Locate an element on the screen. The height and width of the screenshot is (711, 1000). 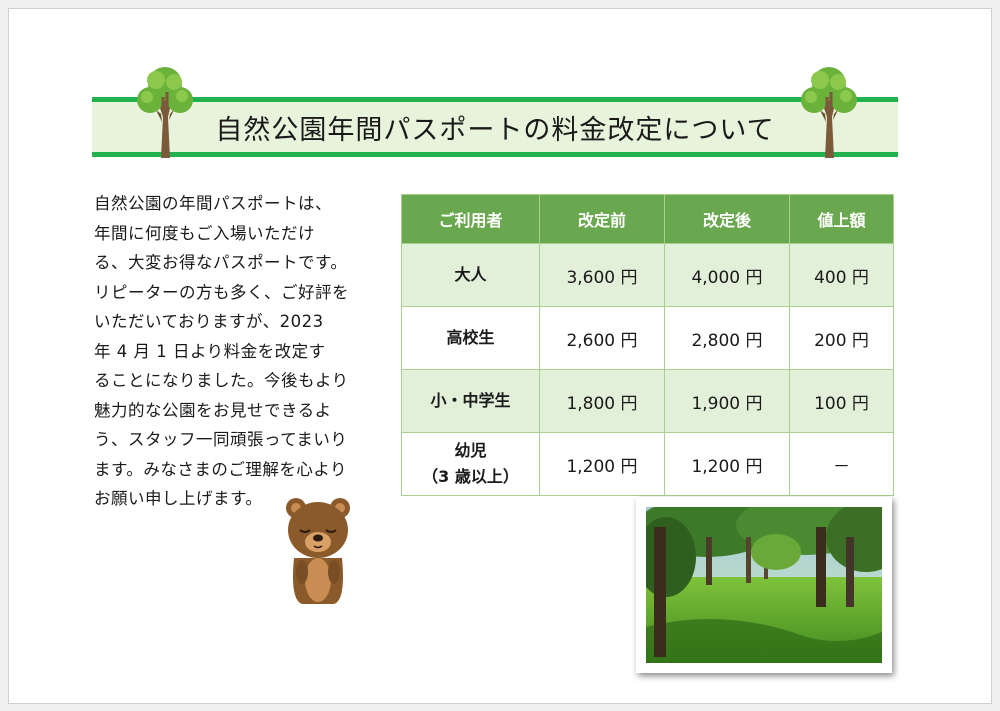
body-line: う、スタッフ一同頑張ってまいり is located at coordinates (221, 439).